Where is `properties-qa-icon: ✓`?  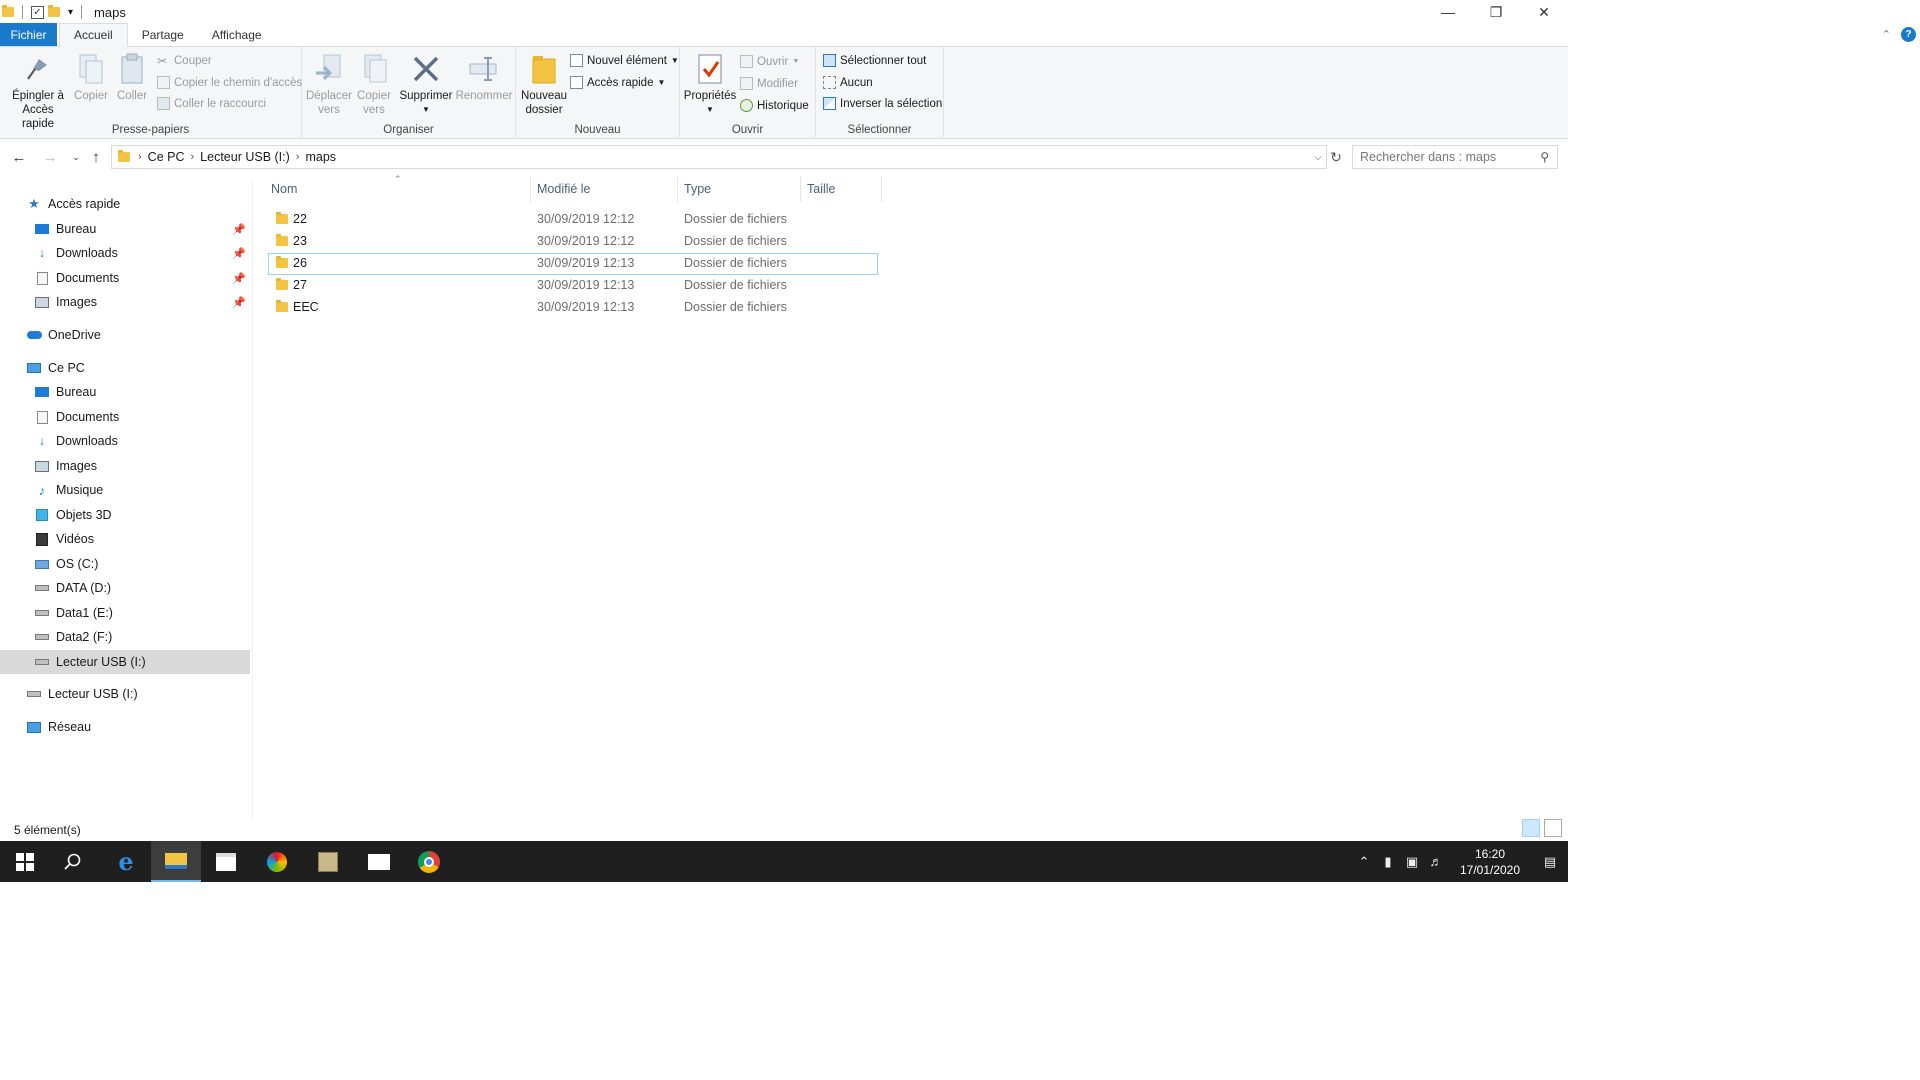 properties-qa-icon: ✓ is located at coordinates (37, 12).